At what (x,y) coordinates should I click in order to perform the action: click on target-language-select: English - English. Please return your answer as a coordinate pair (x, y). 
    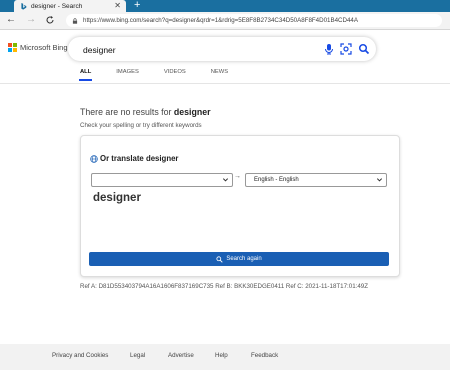
    Looking at the image, I should click on (316, 180).